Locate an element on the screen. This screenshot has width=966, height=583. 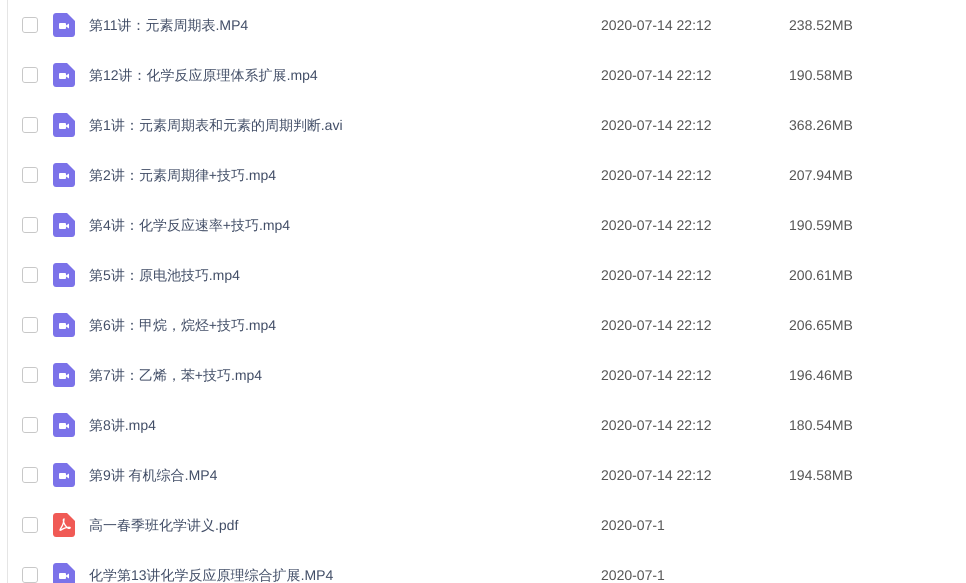
file-size: 196.46MB is located at coordinates (821, 375).